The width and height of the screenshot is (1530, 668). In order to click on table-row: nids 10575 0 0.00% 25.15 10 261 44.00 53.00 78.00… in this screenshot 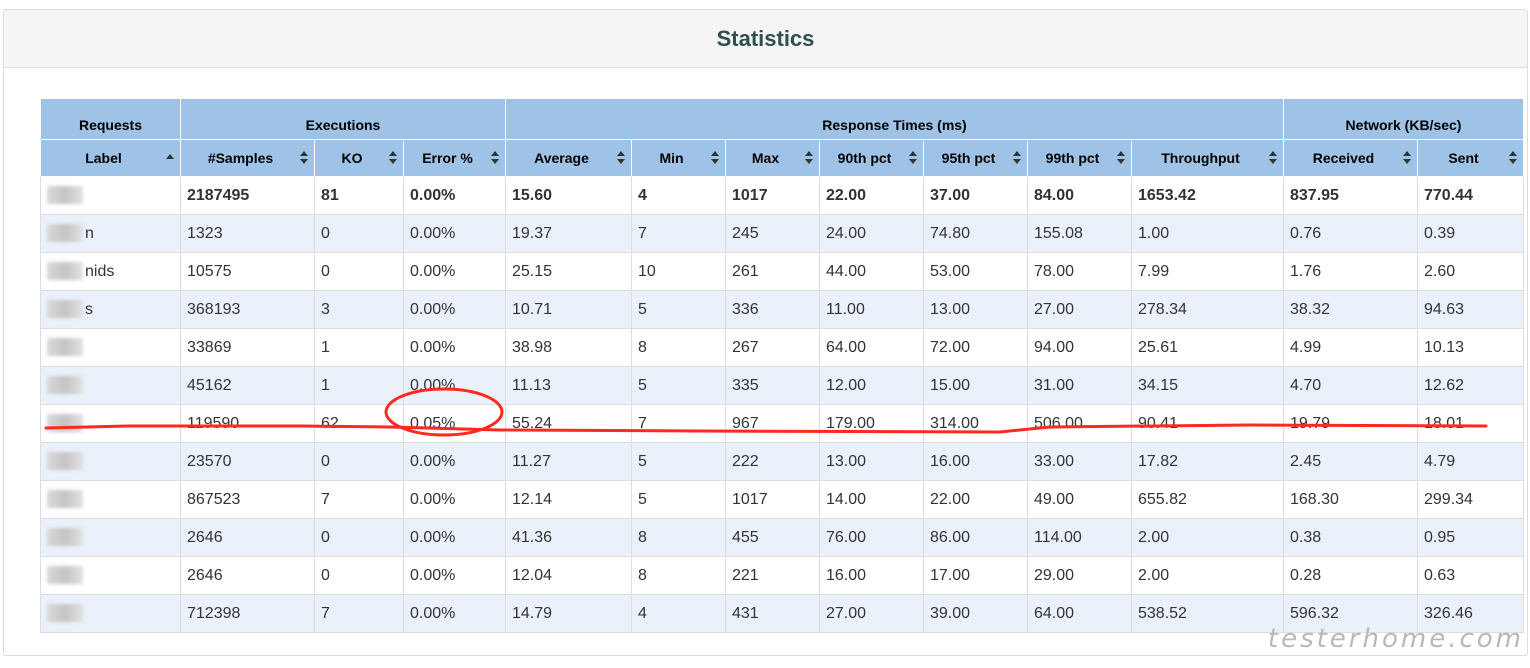, I will do `click(782, 271)`.